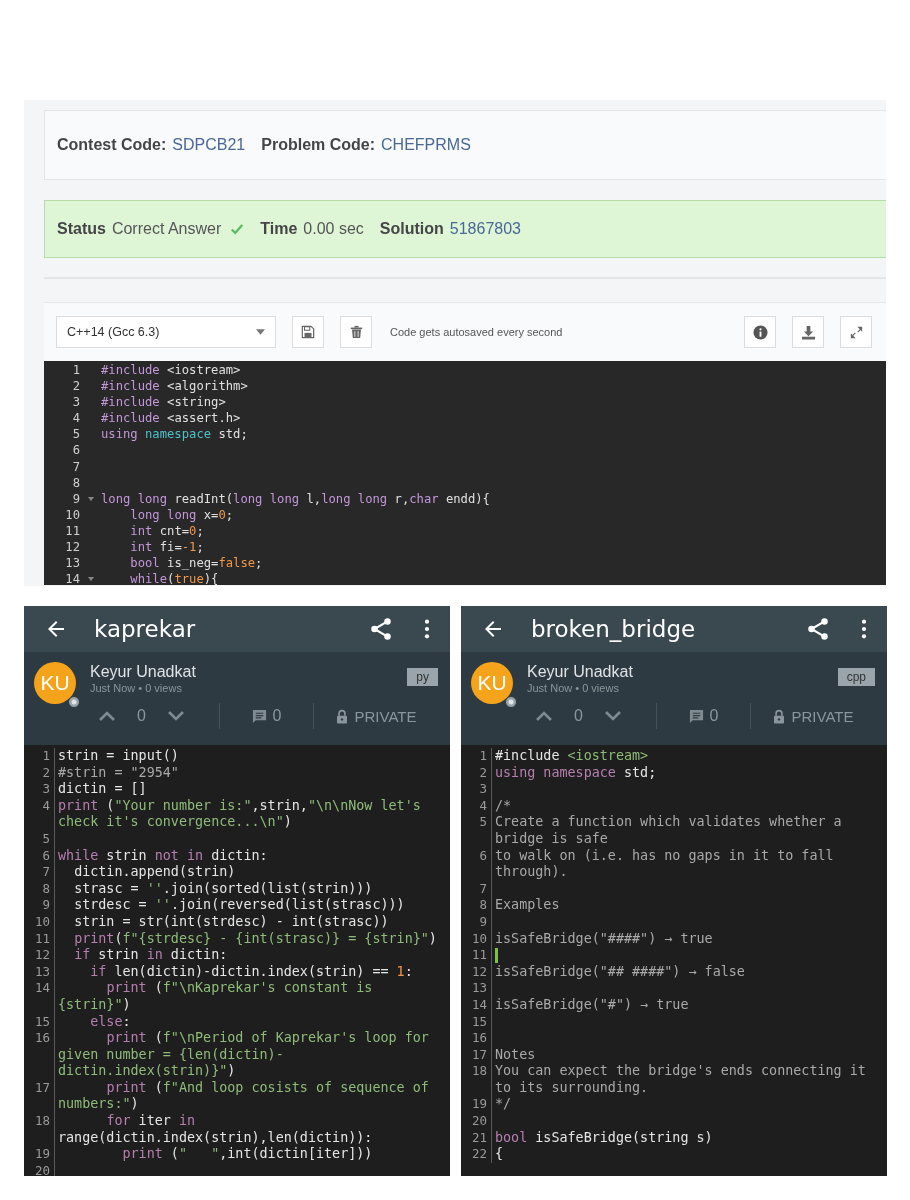 Image resolution: width=910 pixels, height=1200 pixels. I want to click on line-number: 17, so click(42, 1088).